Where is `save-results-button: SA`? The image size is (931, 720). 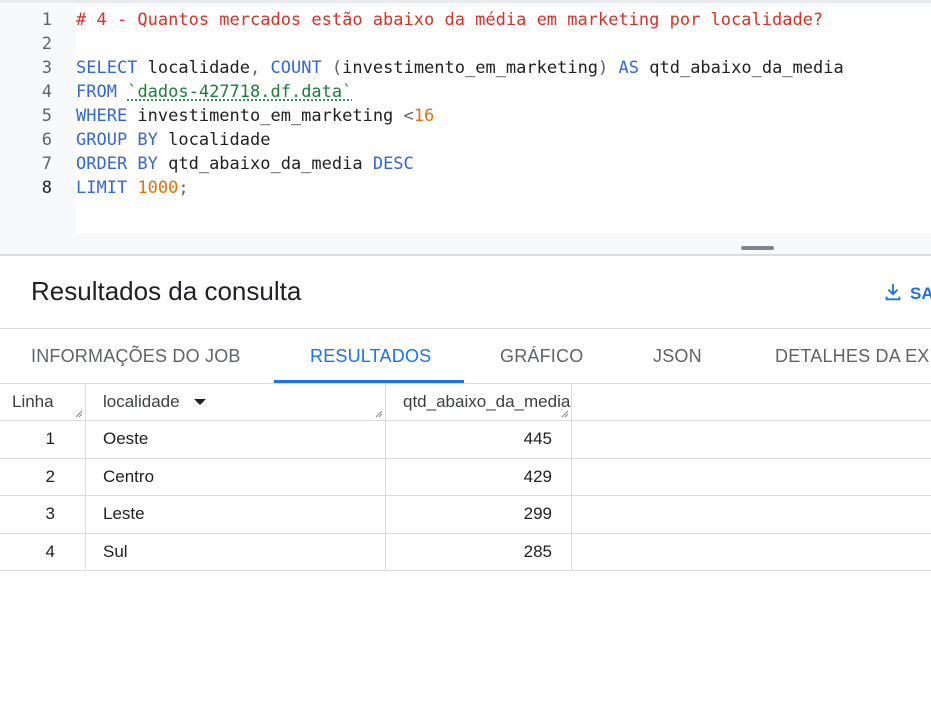 save-results-button: SA is located at coordinates (906, 294).